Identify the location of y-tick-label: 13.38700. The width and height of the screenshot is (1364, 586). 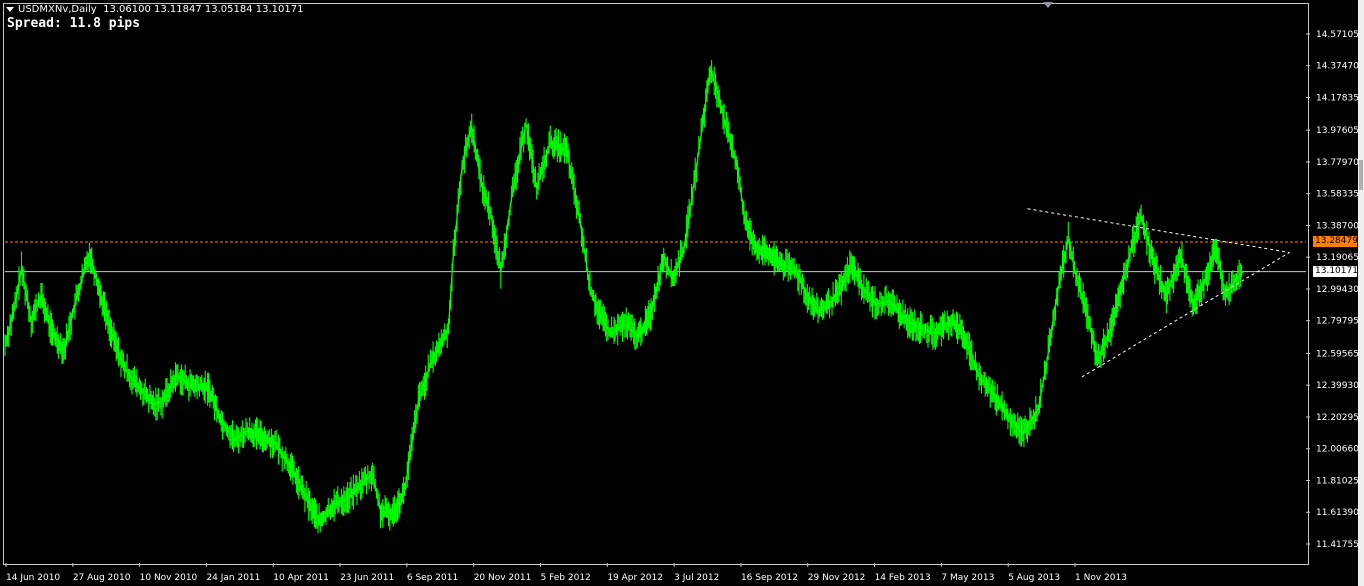
(1337, 226).